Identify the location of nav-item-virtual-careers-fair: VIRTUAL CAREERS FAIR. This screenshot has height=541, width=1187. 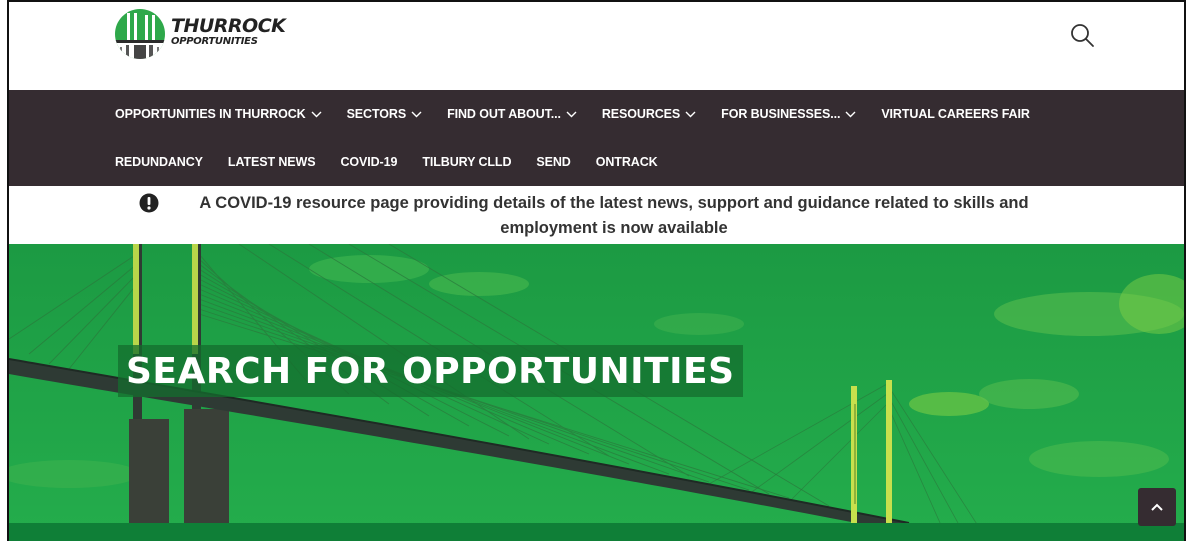
(955, 114).